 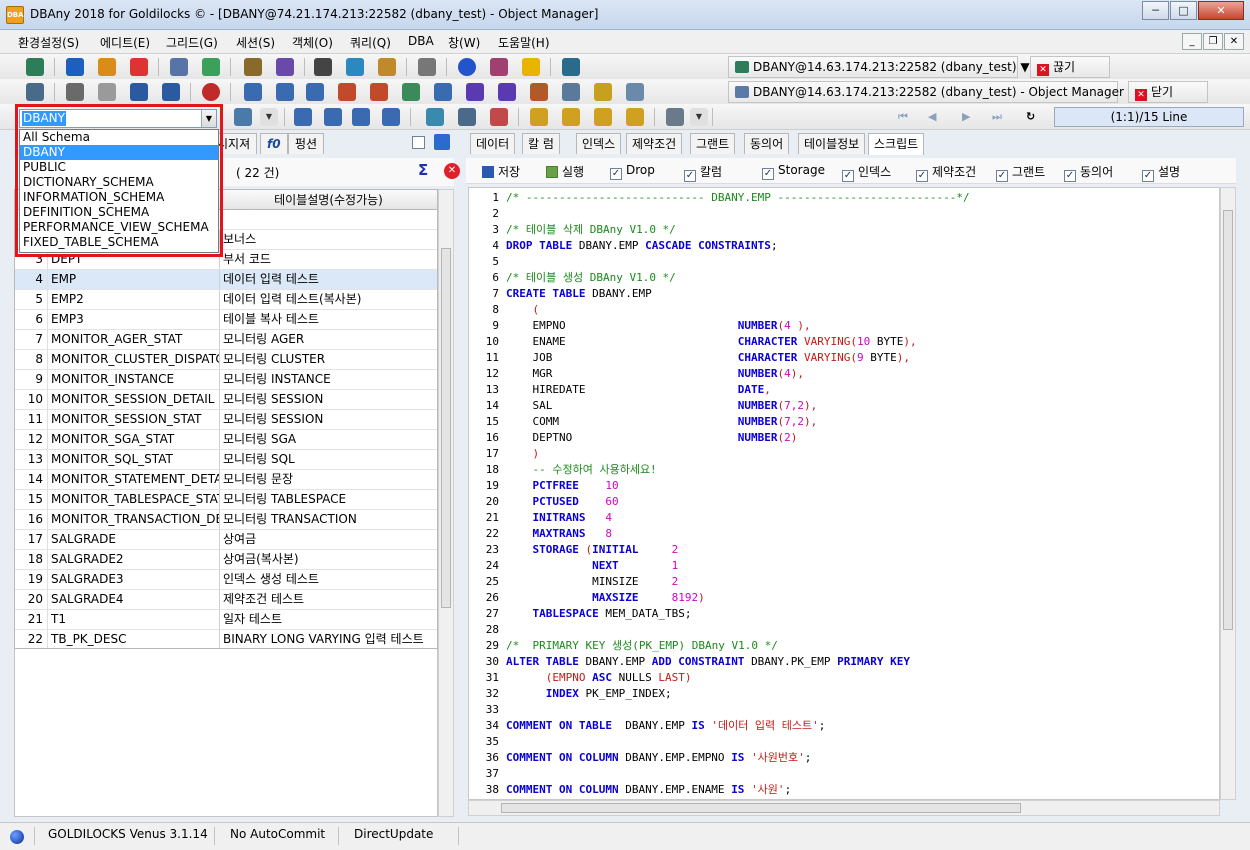 I want to click on menu-window: 창(W), so click(x=464, y=42).